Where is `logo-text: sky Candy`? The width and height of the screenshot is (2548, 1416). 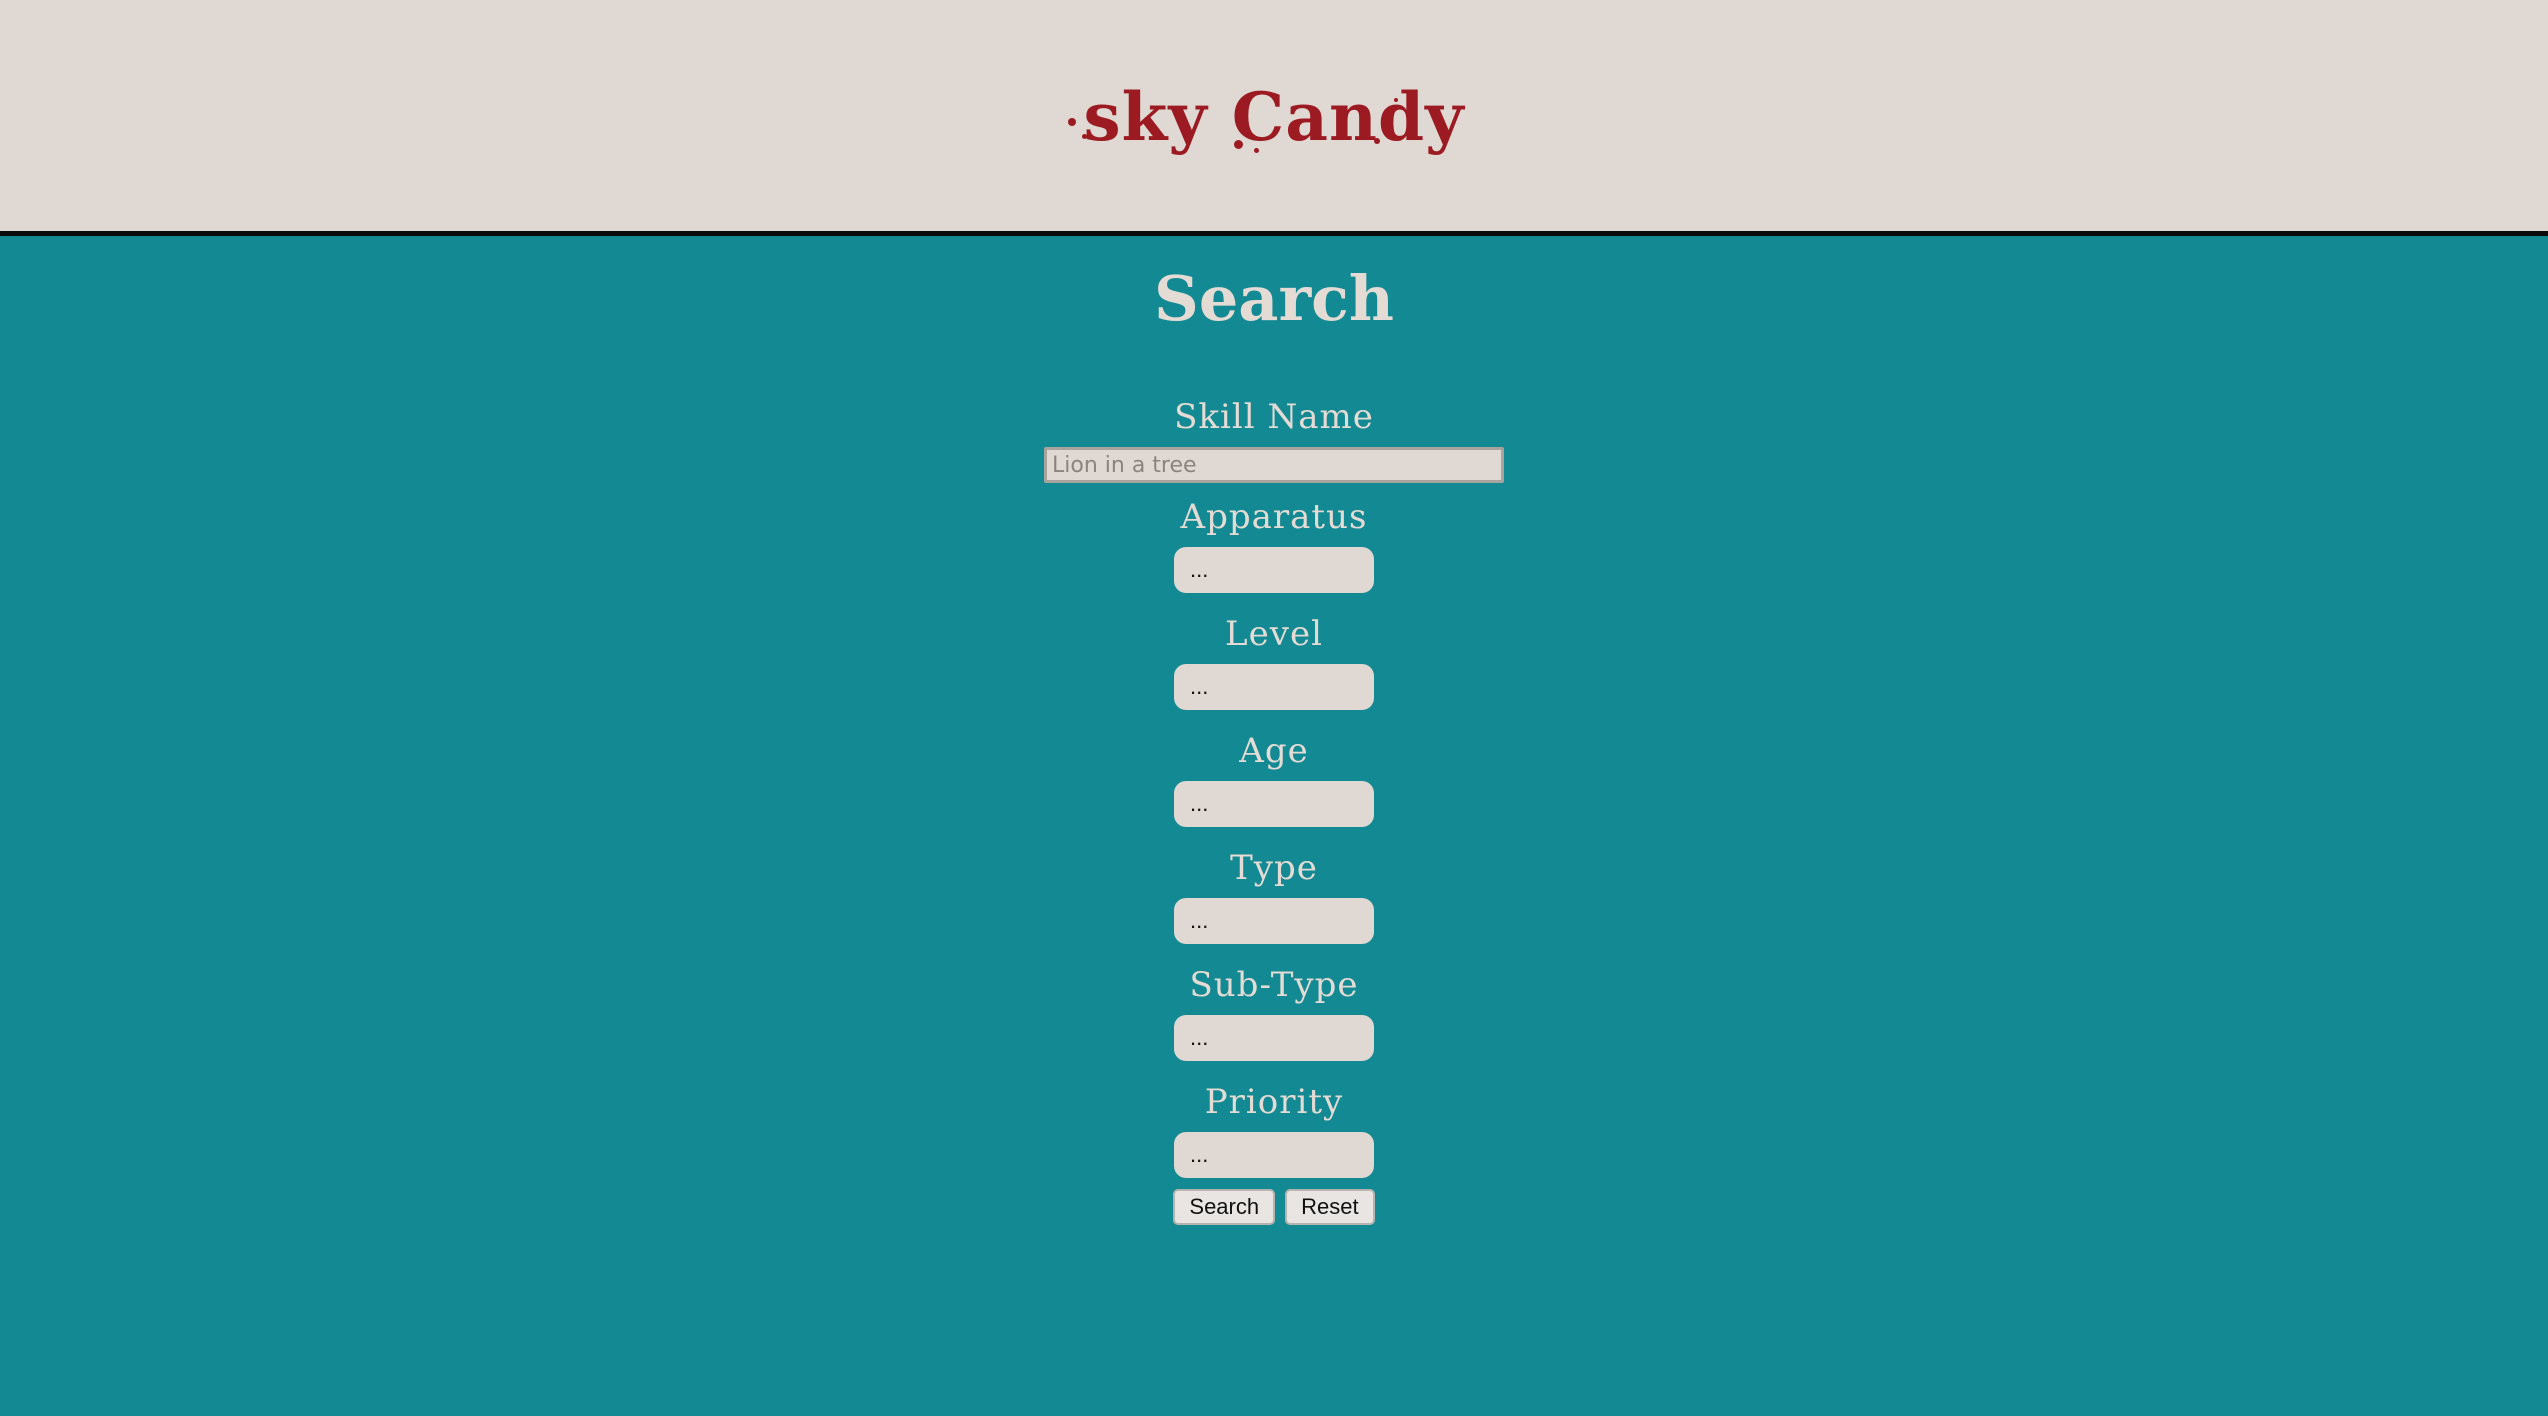 logo-text: sky Candy is located at coordinates (1274, 117).